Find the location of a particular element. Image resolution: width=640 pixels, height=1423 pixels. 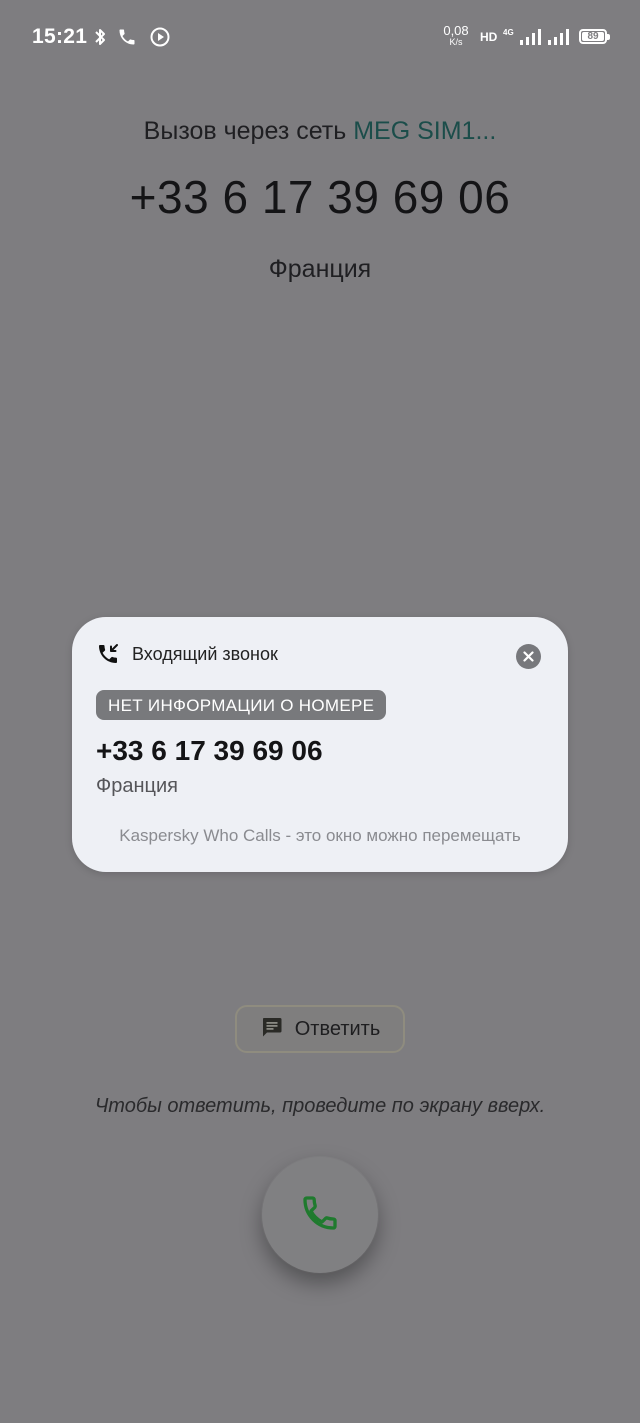

card-country: Франция is located at coordinates (137, 786).